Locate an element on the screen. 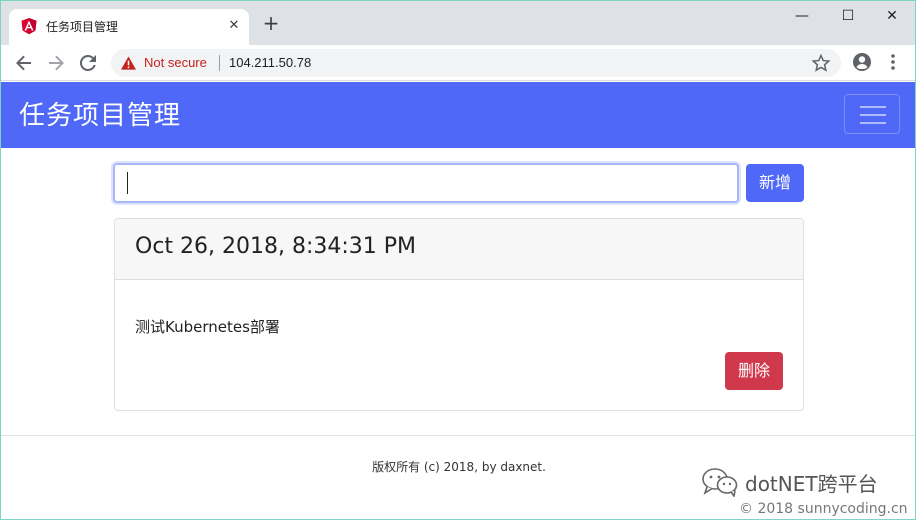  browser-toolbar: Not secure 104.211.50.78 is located at coordinates (458, 63).